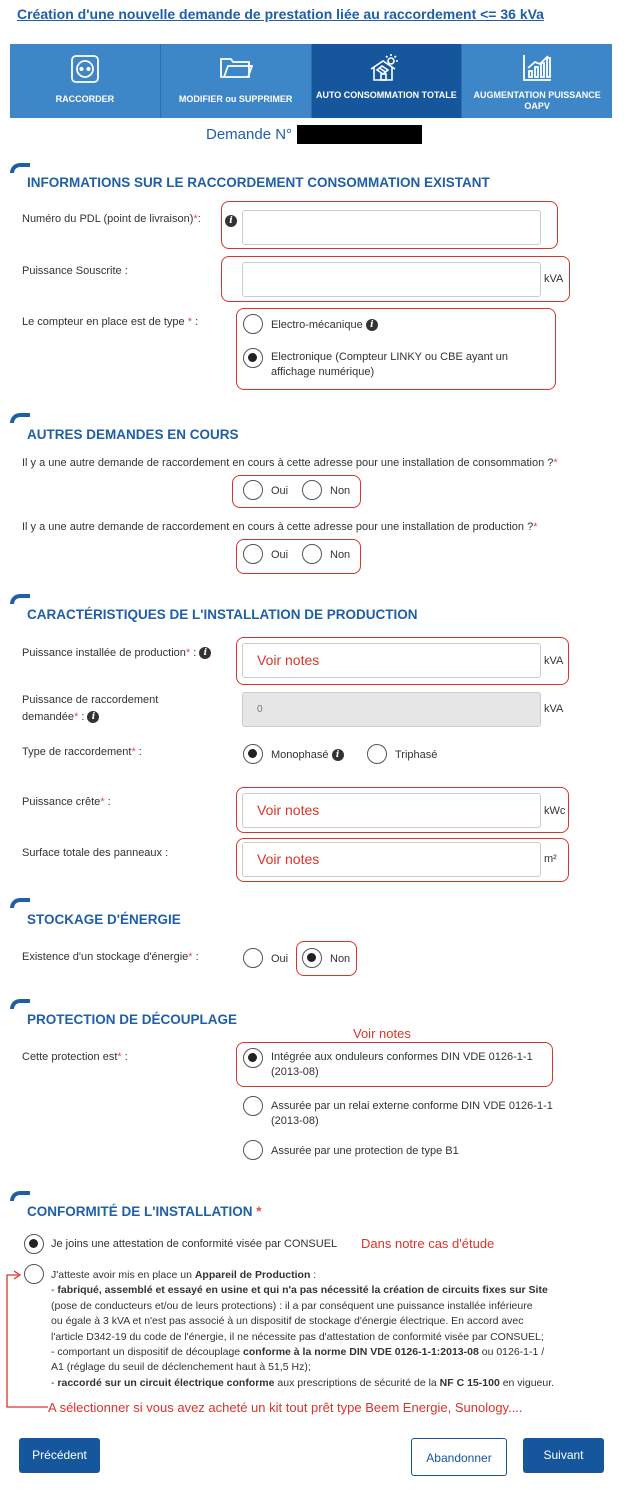  Describe the element at coordinates (117, 653) in the screenshot. I see `puissance-installee-label: Puissance installée de production* : i` at that location.